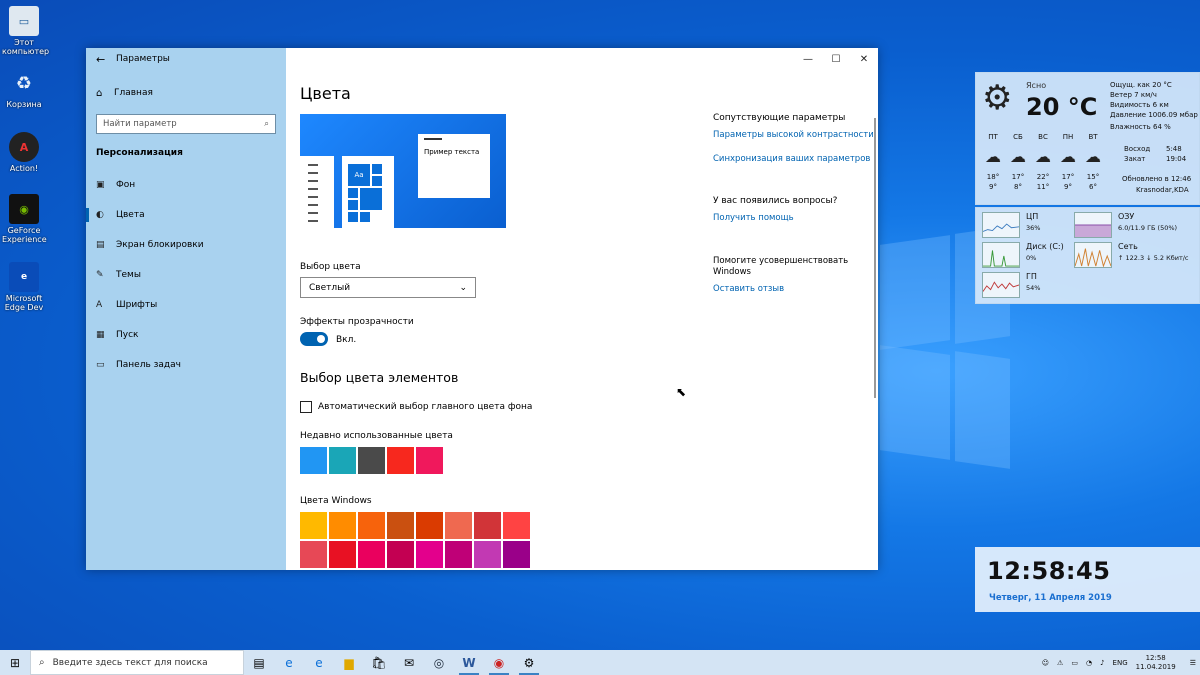 The width and height of the screenshot is (1200, 675). What do you see at coordinates (808, 59) in the screenshot?
I see `minimize-button: —` at bounding box center [808, 59].